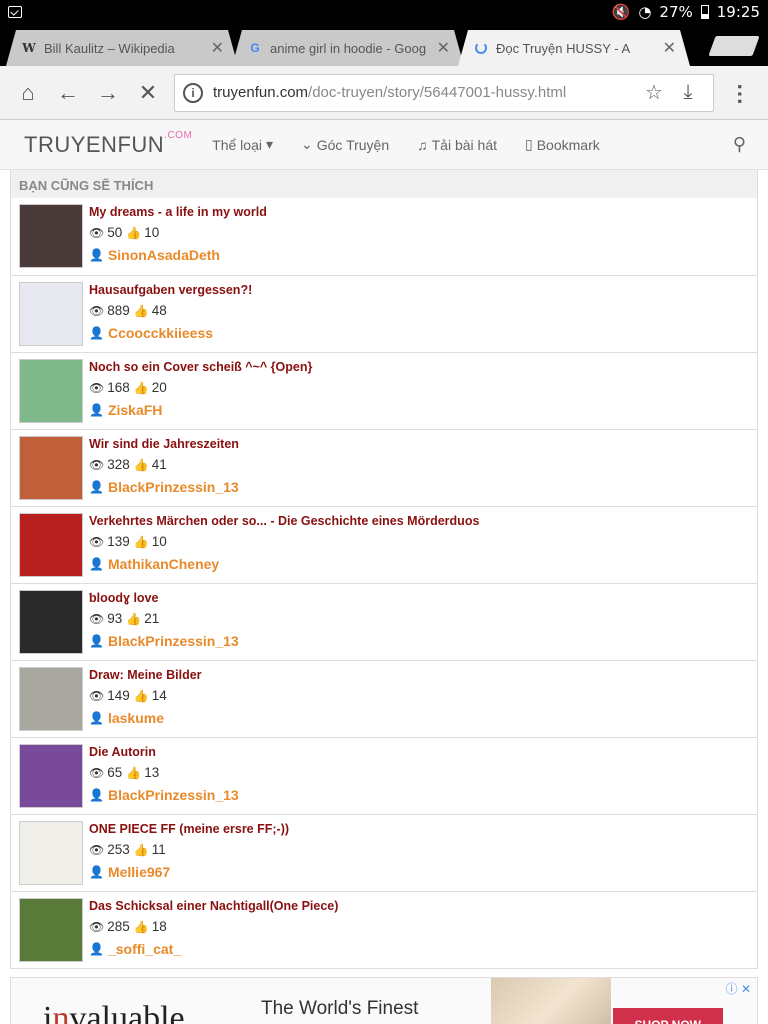 Image resolution: width=768 pixels, height=1024 pixels. Describe the element at coordinates (481, 48) in the screenshot. I see `loading-spinner-icon` at that location.